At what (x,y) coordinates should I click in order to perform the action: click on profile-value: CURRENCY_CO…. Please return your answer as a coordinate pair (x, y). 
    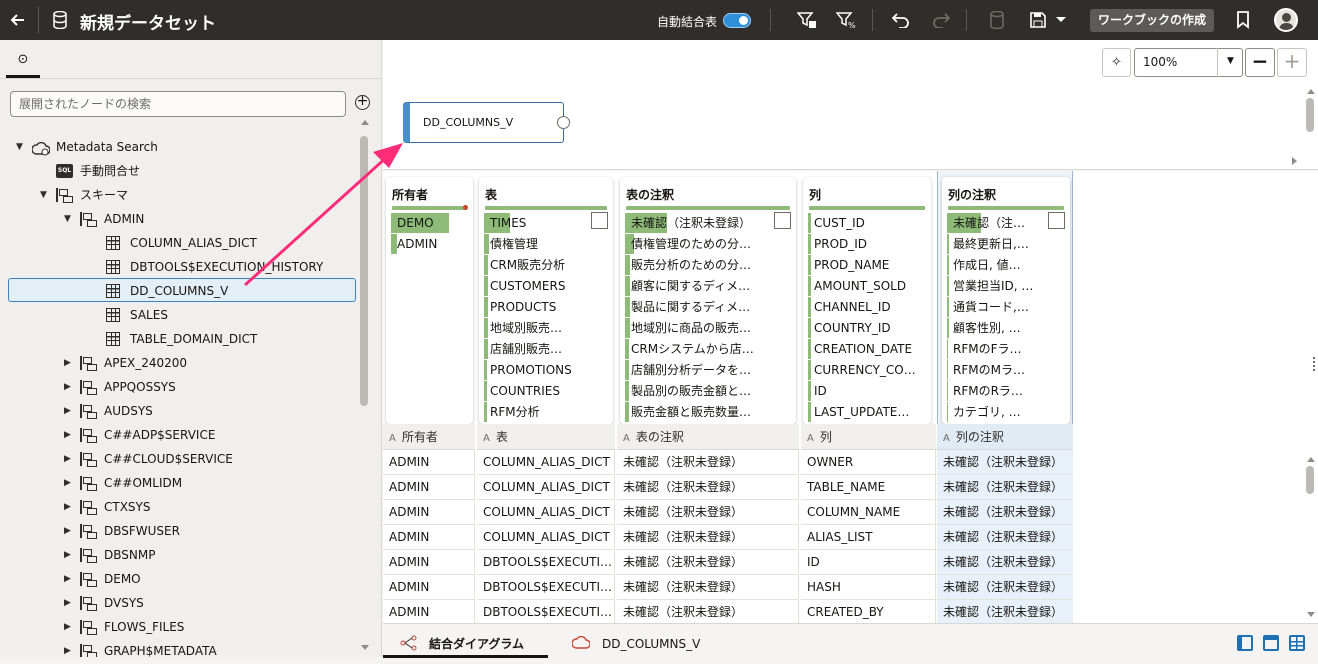
    Looking at the image, I should click on (864, 370).